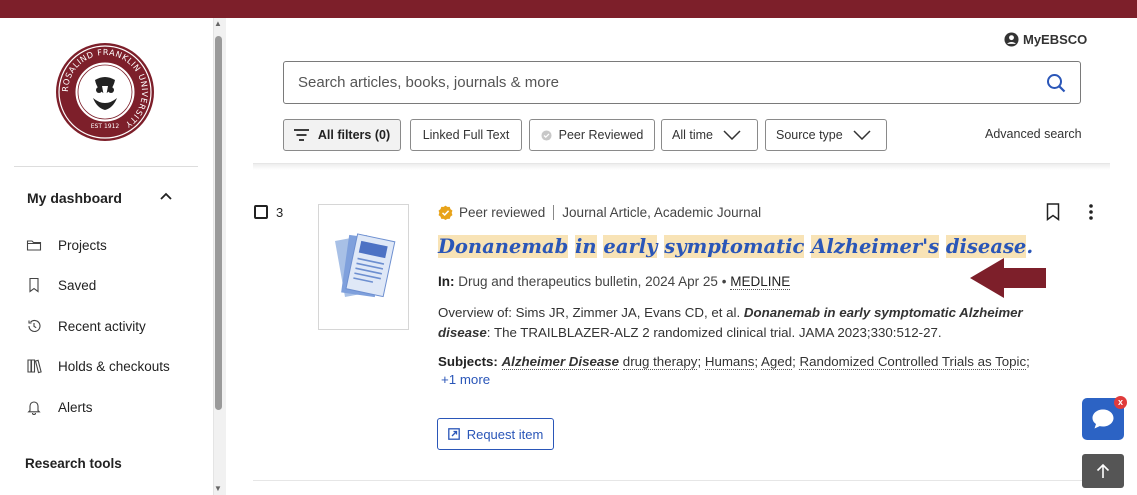 This screenshot has width=1137, height=495. What do you see at coordinates (218, 23) in the screenshot?
I see `scroll-up-arrow-icon: ▲` at bounding box center [218, 23].